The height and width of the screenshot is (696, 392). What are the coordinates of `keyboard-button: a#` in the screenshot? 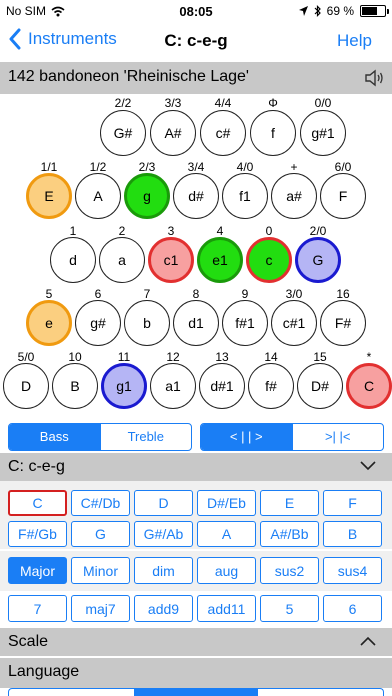 It's located at (294, 196).